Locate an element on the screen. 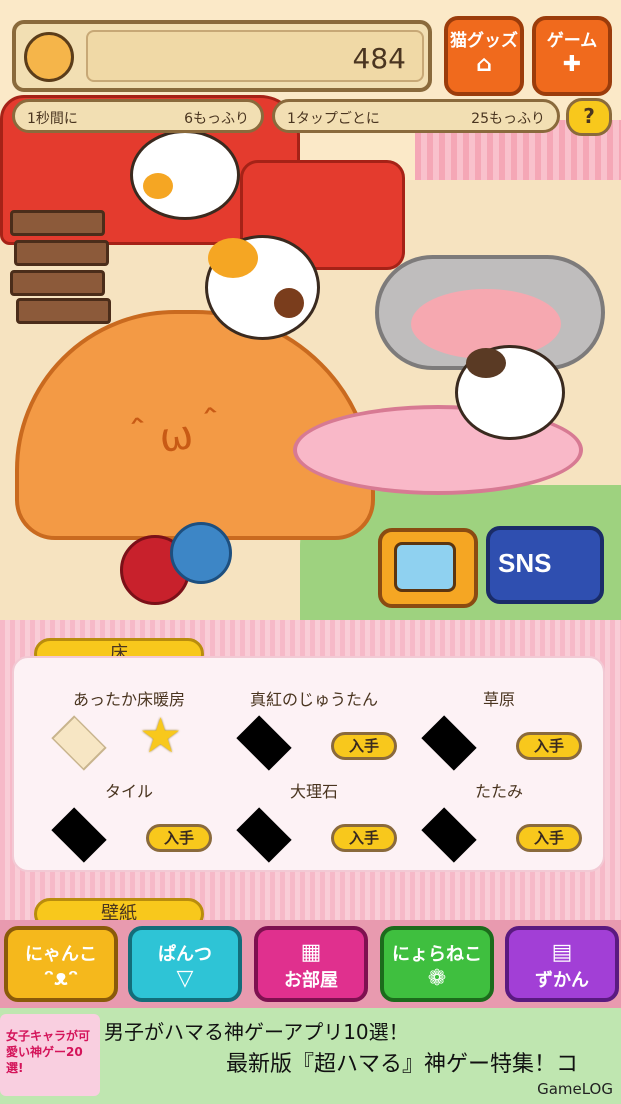  nav-nyanko: にゃんこ ᵔᴥᵔ is located at coordinates (61, 964).